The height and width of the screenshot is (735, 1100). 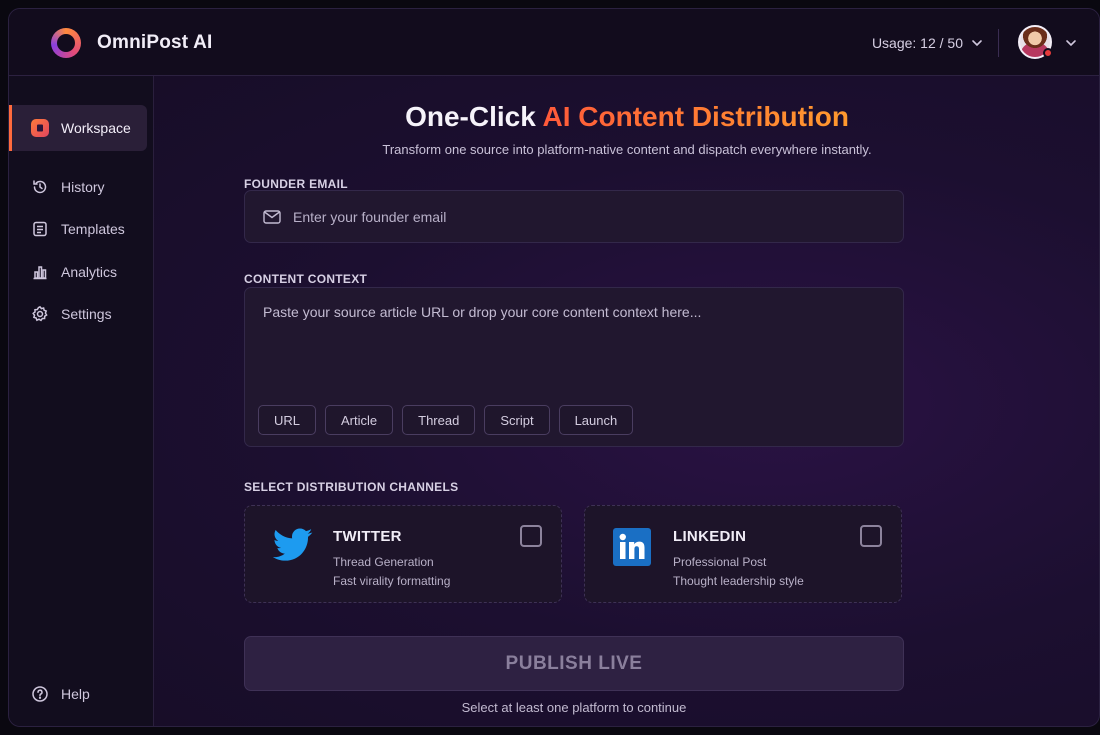 I want to click on sidebar-item-templates: Templates, so click(x=81, y=229).